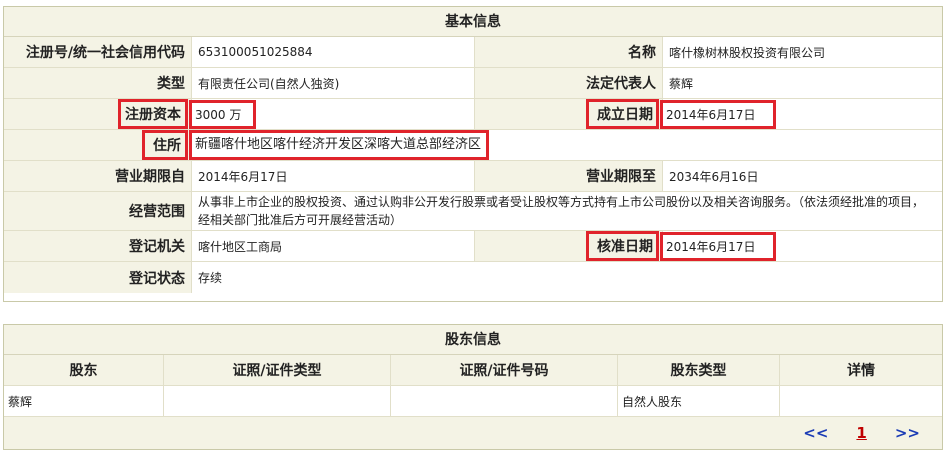  Describe the element at coordinates (569, 52) in the screenshot. I see `name-label: 名称` at that location.